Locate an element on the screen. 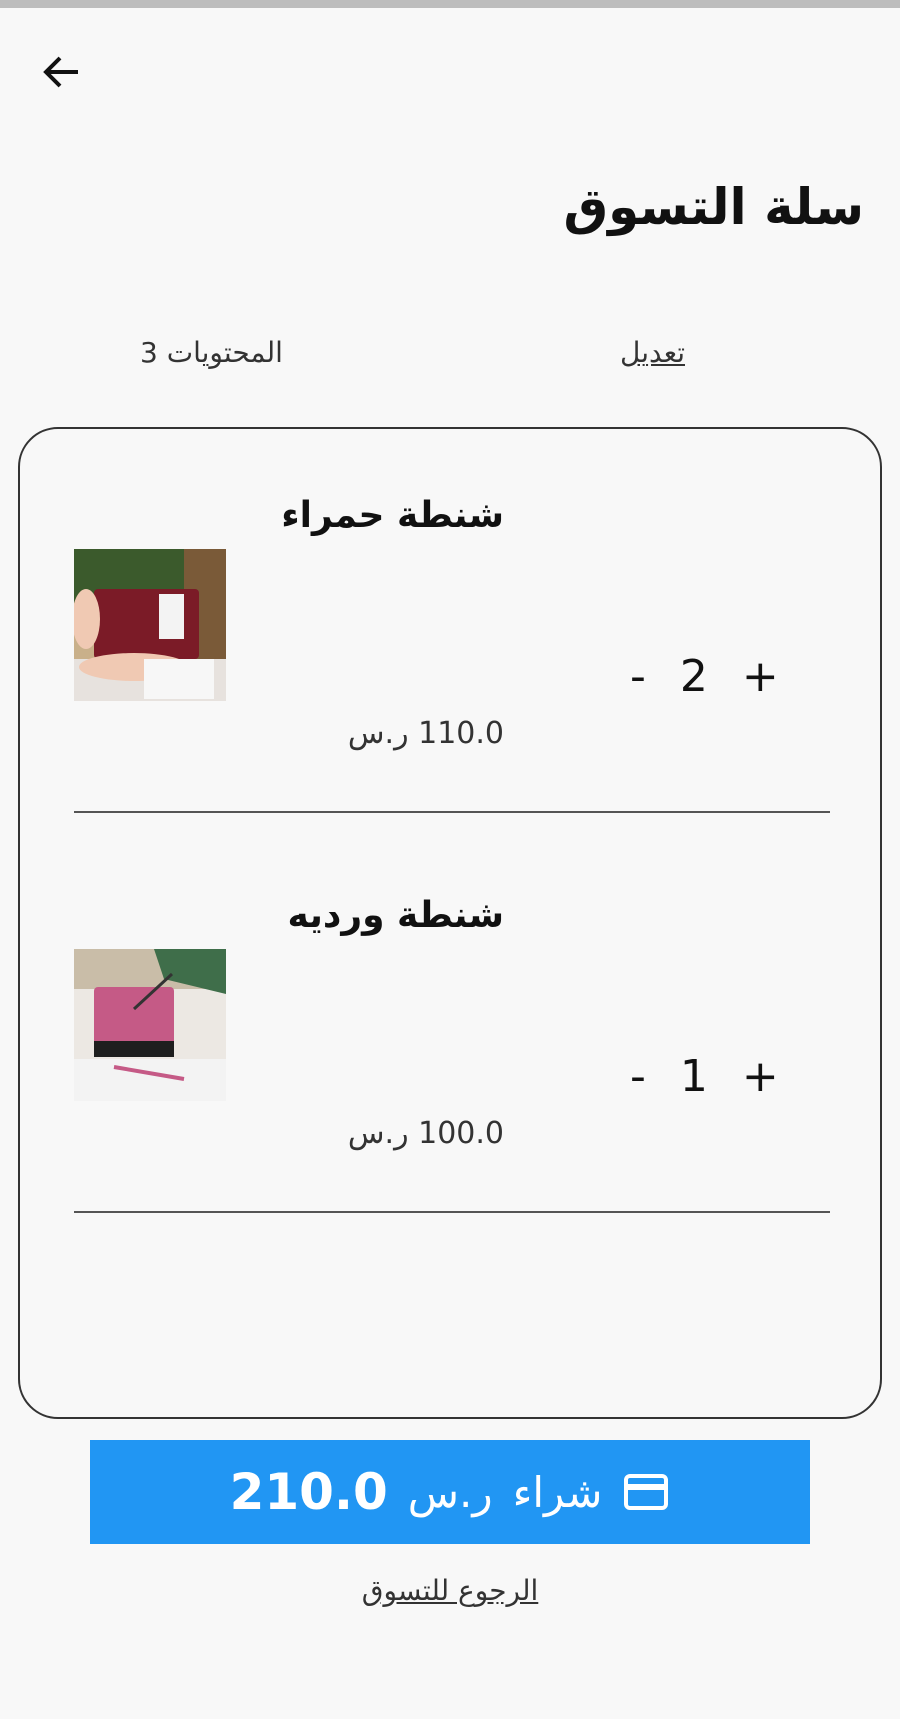 The width and height of the screenshot is (900, 1719). quantity-value: 2 is located at coordinates (693, 676).